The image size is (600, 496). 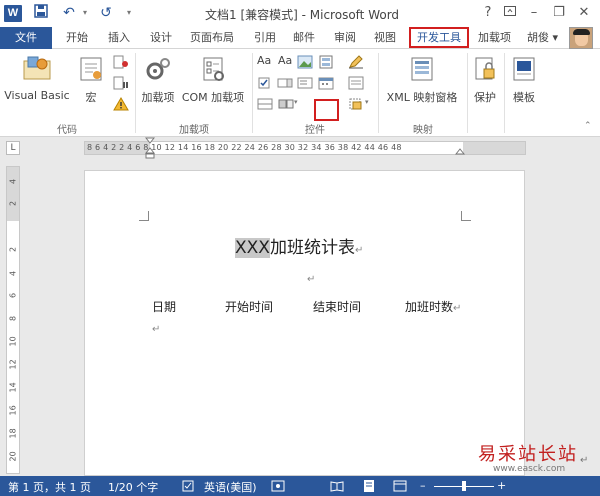 What do you see at coordinates (524, 69) in the screenshot?
I see `document-template-icon` at bounding box center [524, 69].